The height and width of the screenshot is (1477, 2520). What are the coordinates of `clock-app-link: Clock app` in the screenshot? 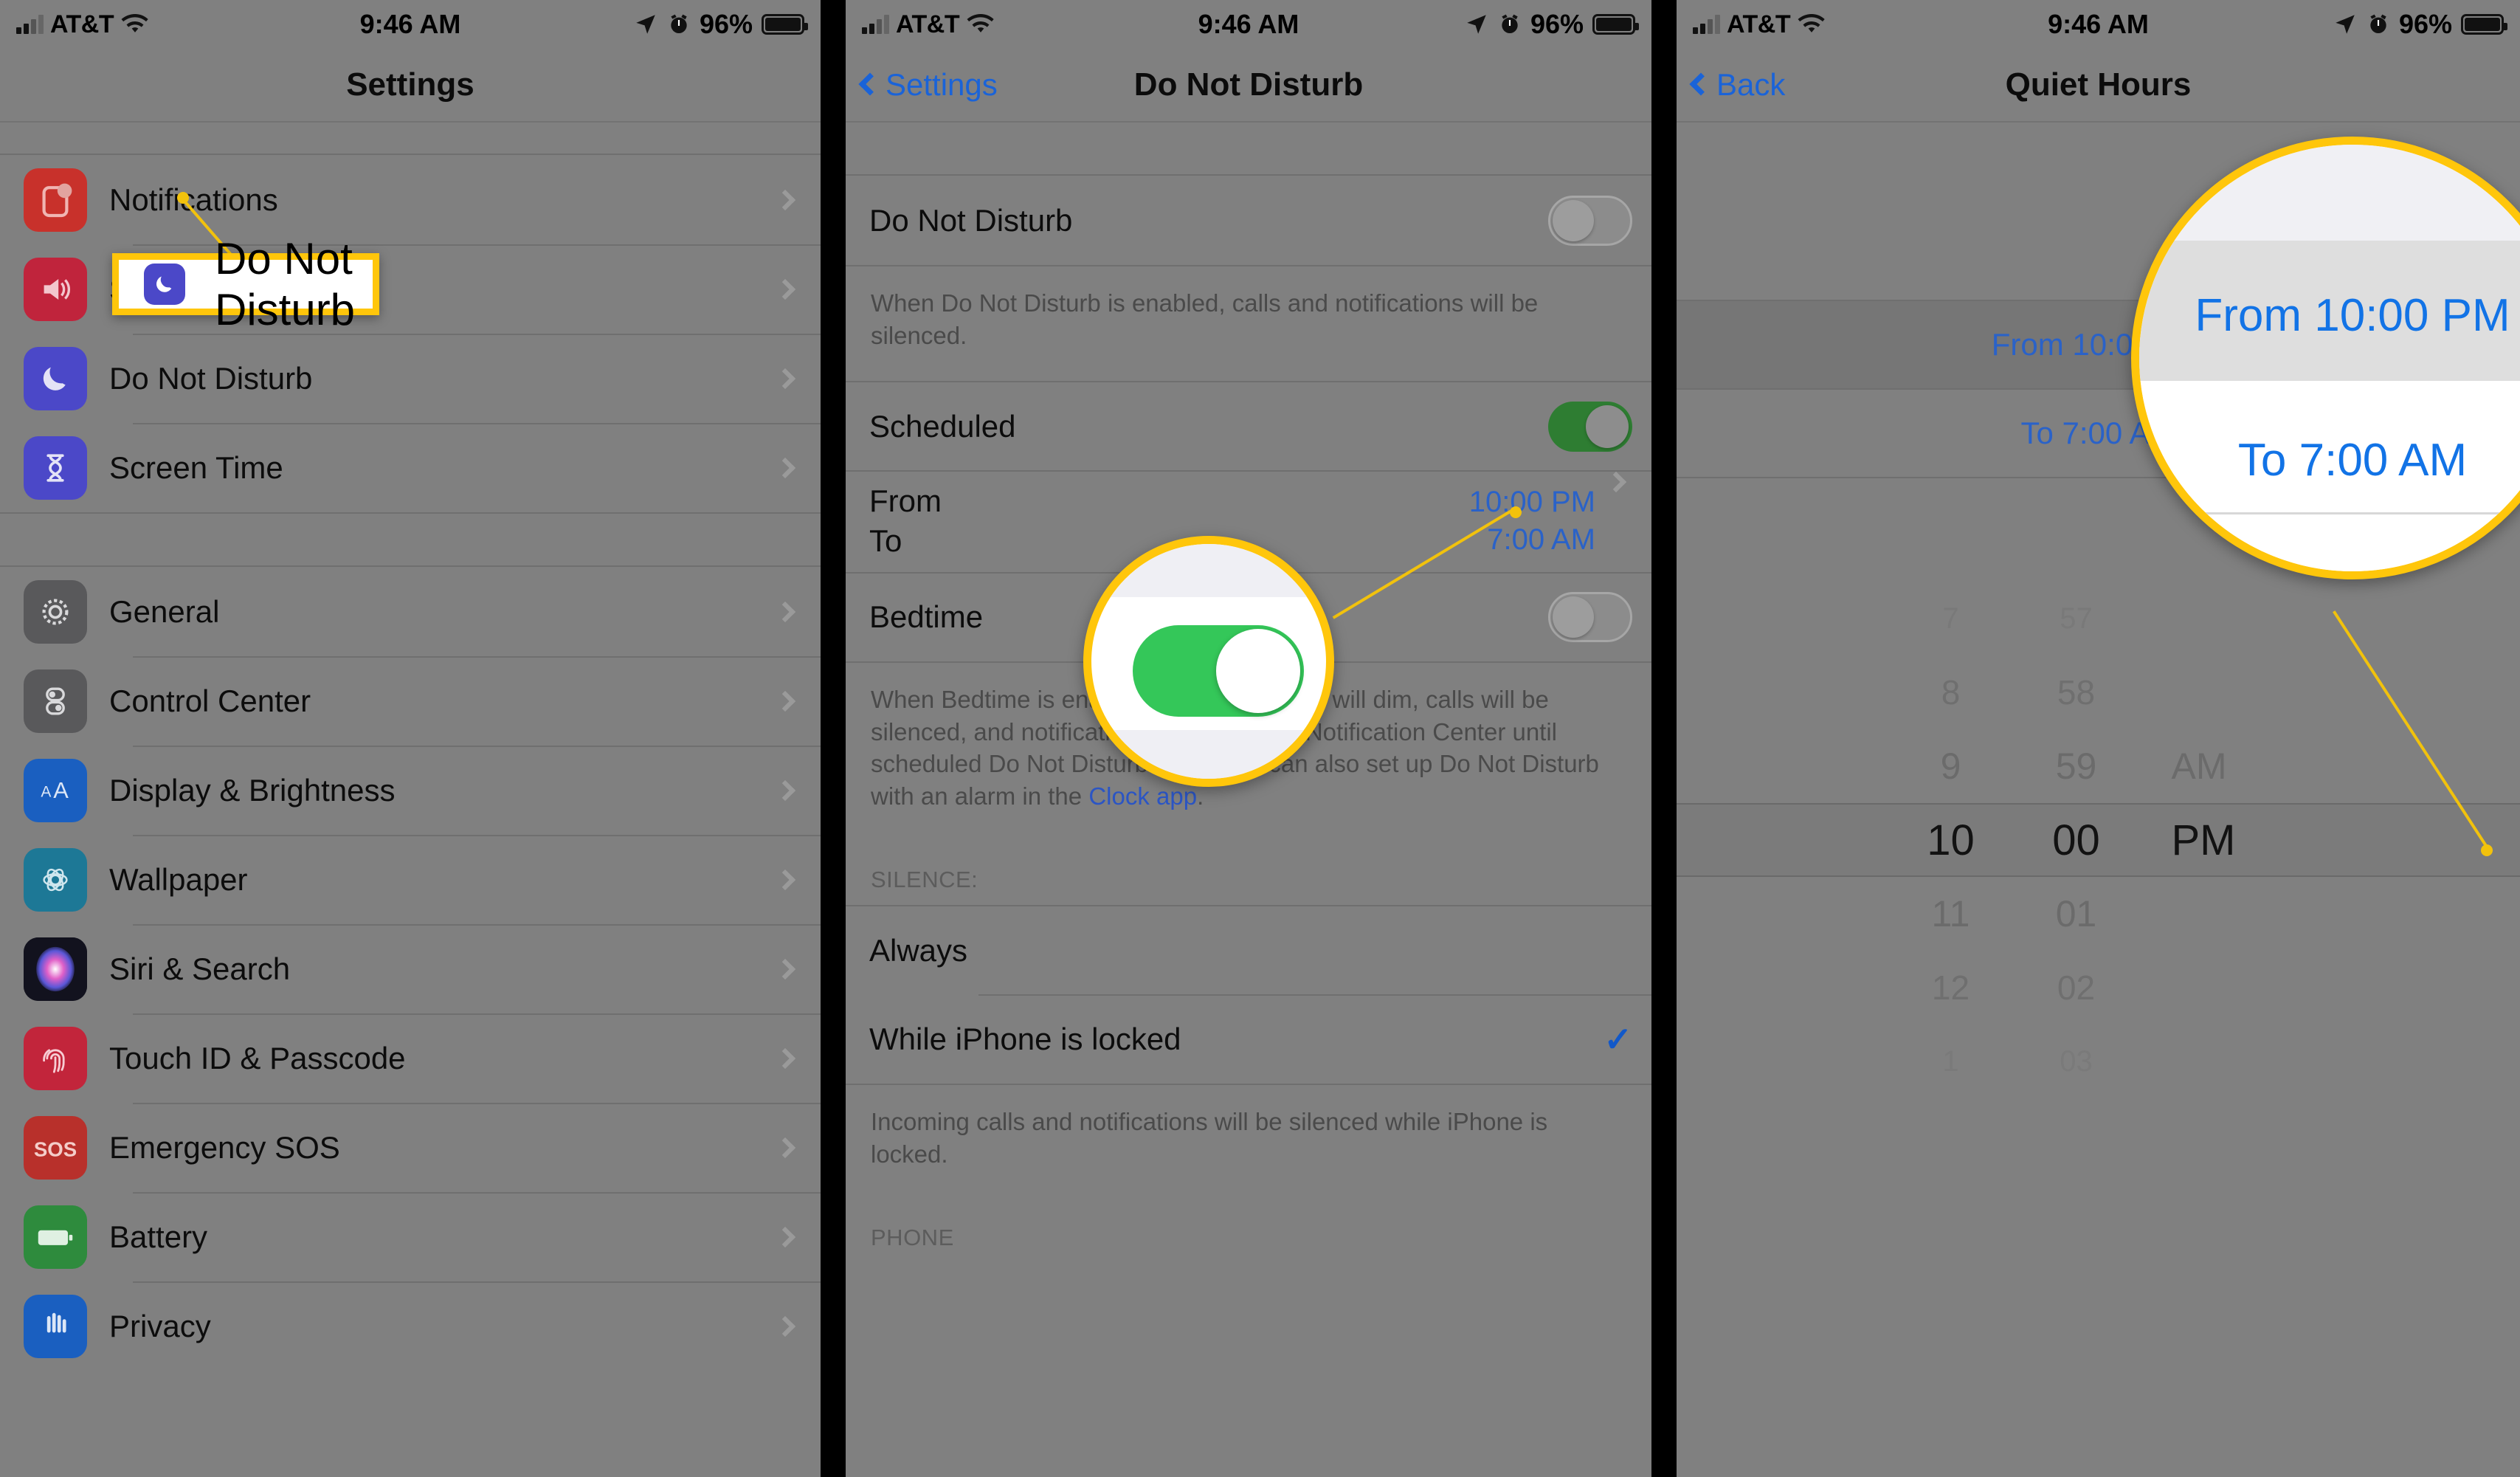 It's located at (1143, 796).